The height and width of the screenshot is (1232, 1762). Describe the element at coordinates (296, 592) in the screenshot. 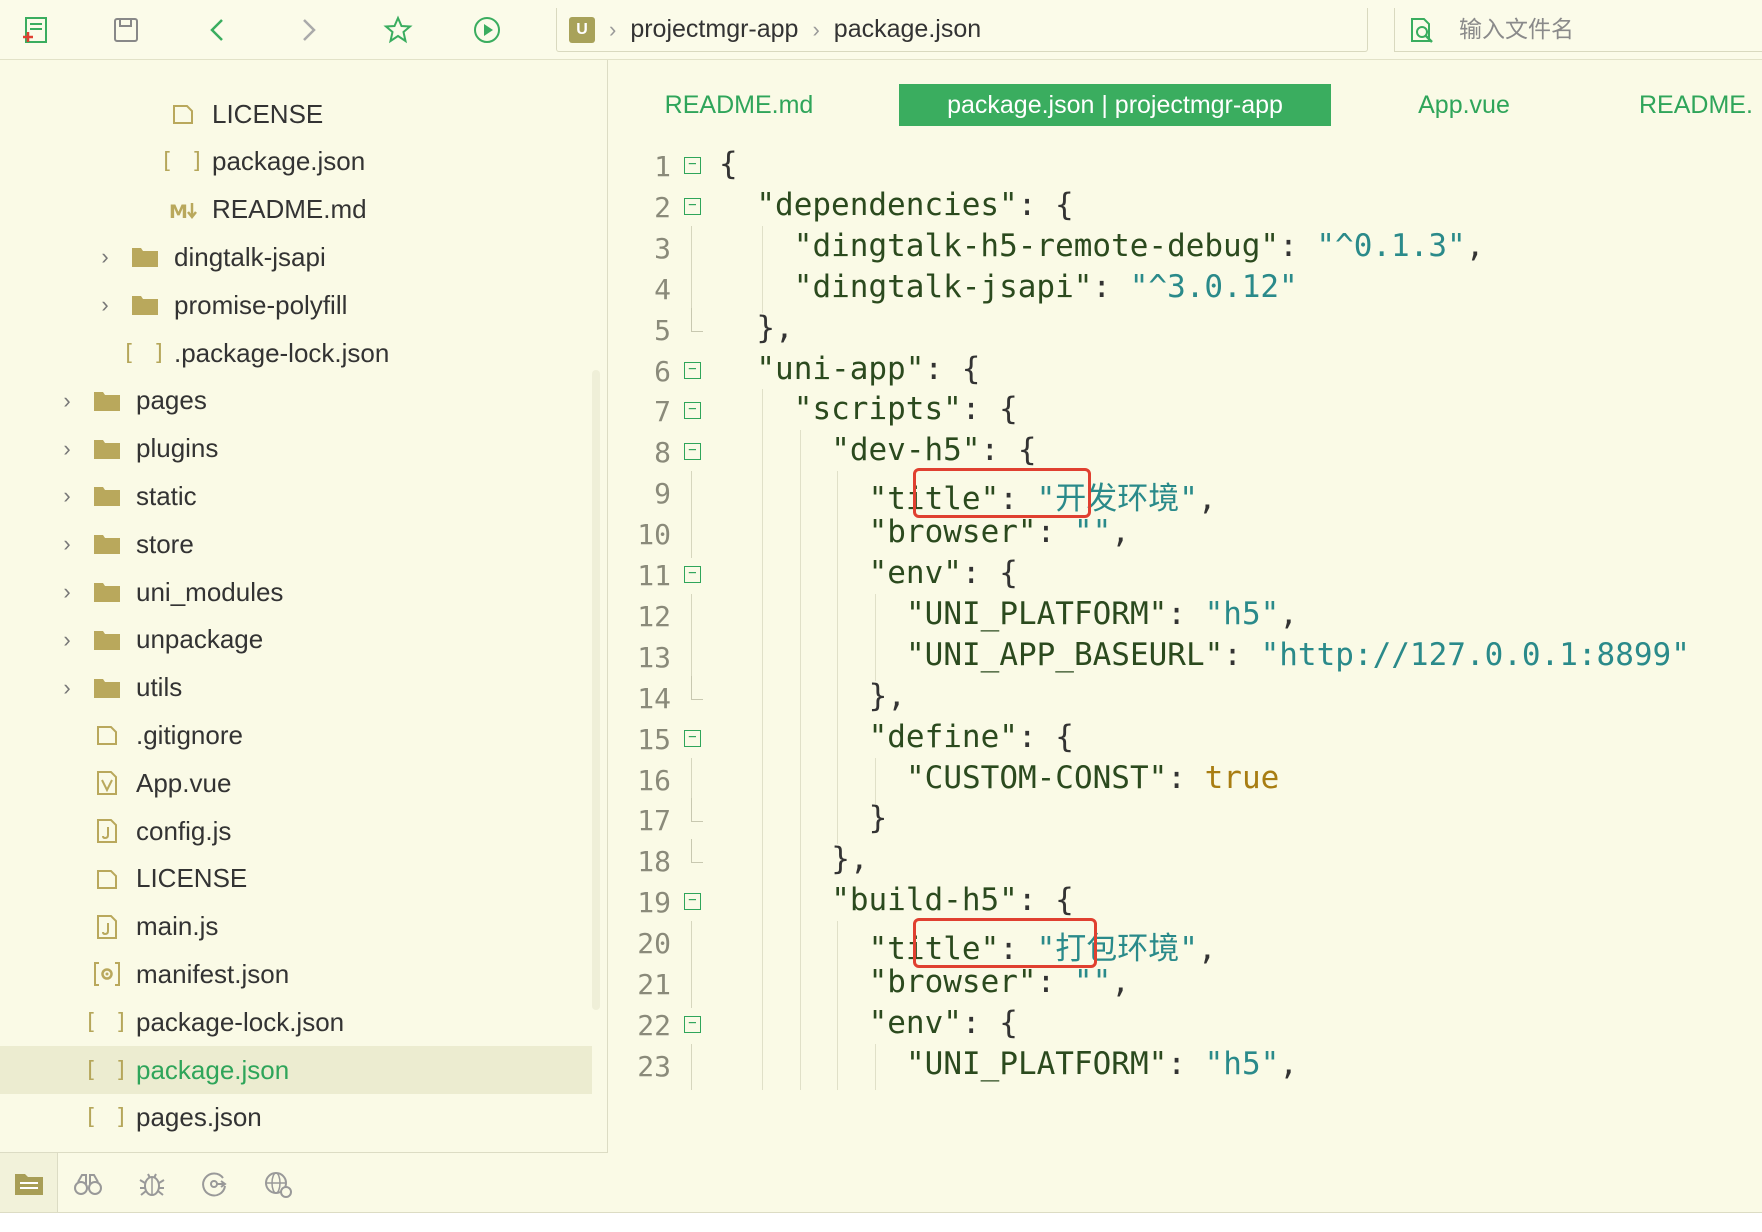

I see `tree-folder: › uni_modules` at that location.